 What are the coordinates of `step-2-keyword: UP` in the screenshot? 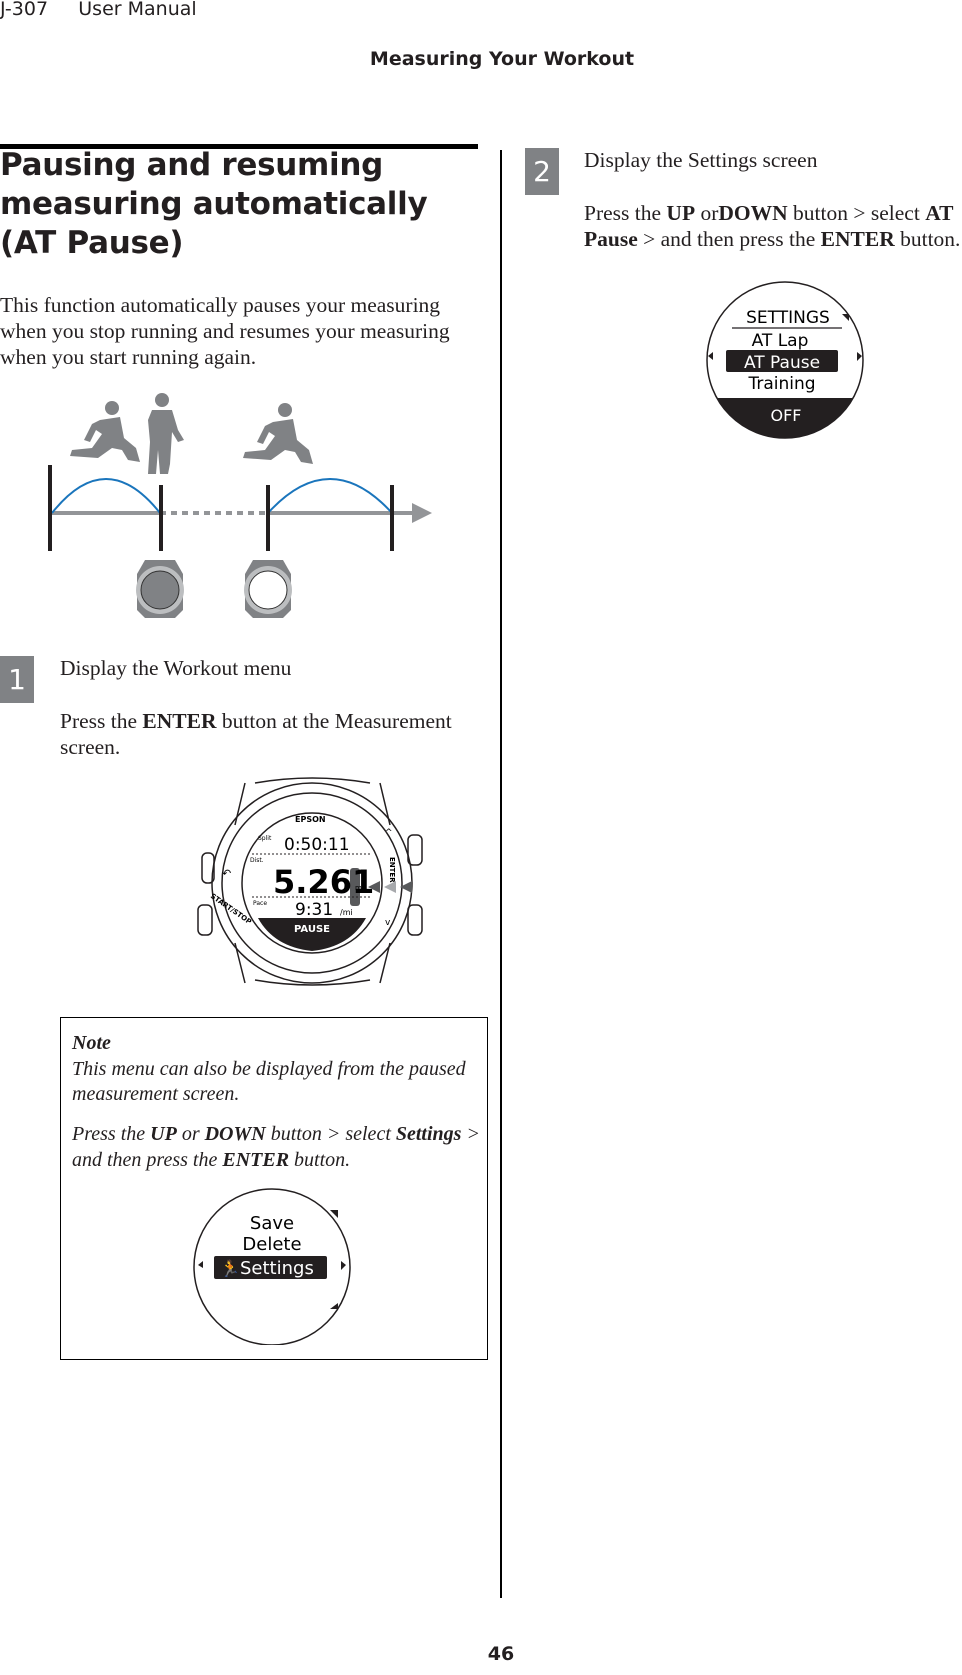 It's located at (681, 213).